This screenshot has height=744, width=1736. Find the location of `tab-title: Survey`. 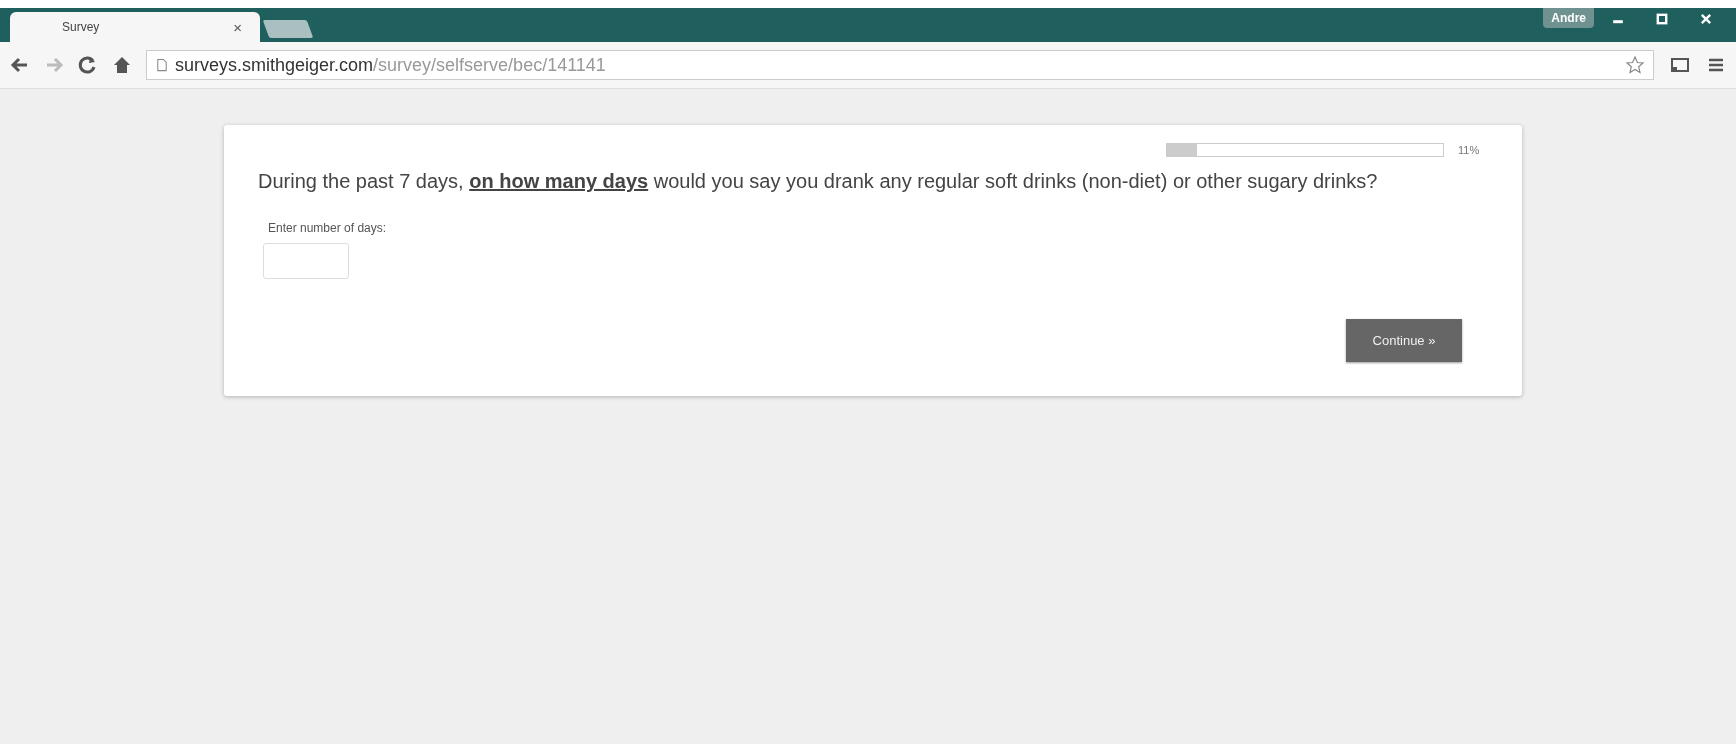

tab-title: Survey is located at coordinates (81, 27).